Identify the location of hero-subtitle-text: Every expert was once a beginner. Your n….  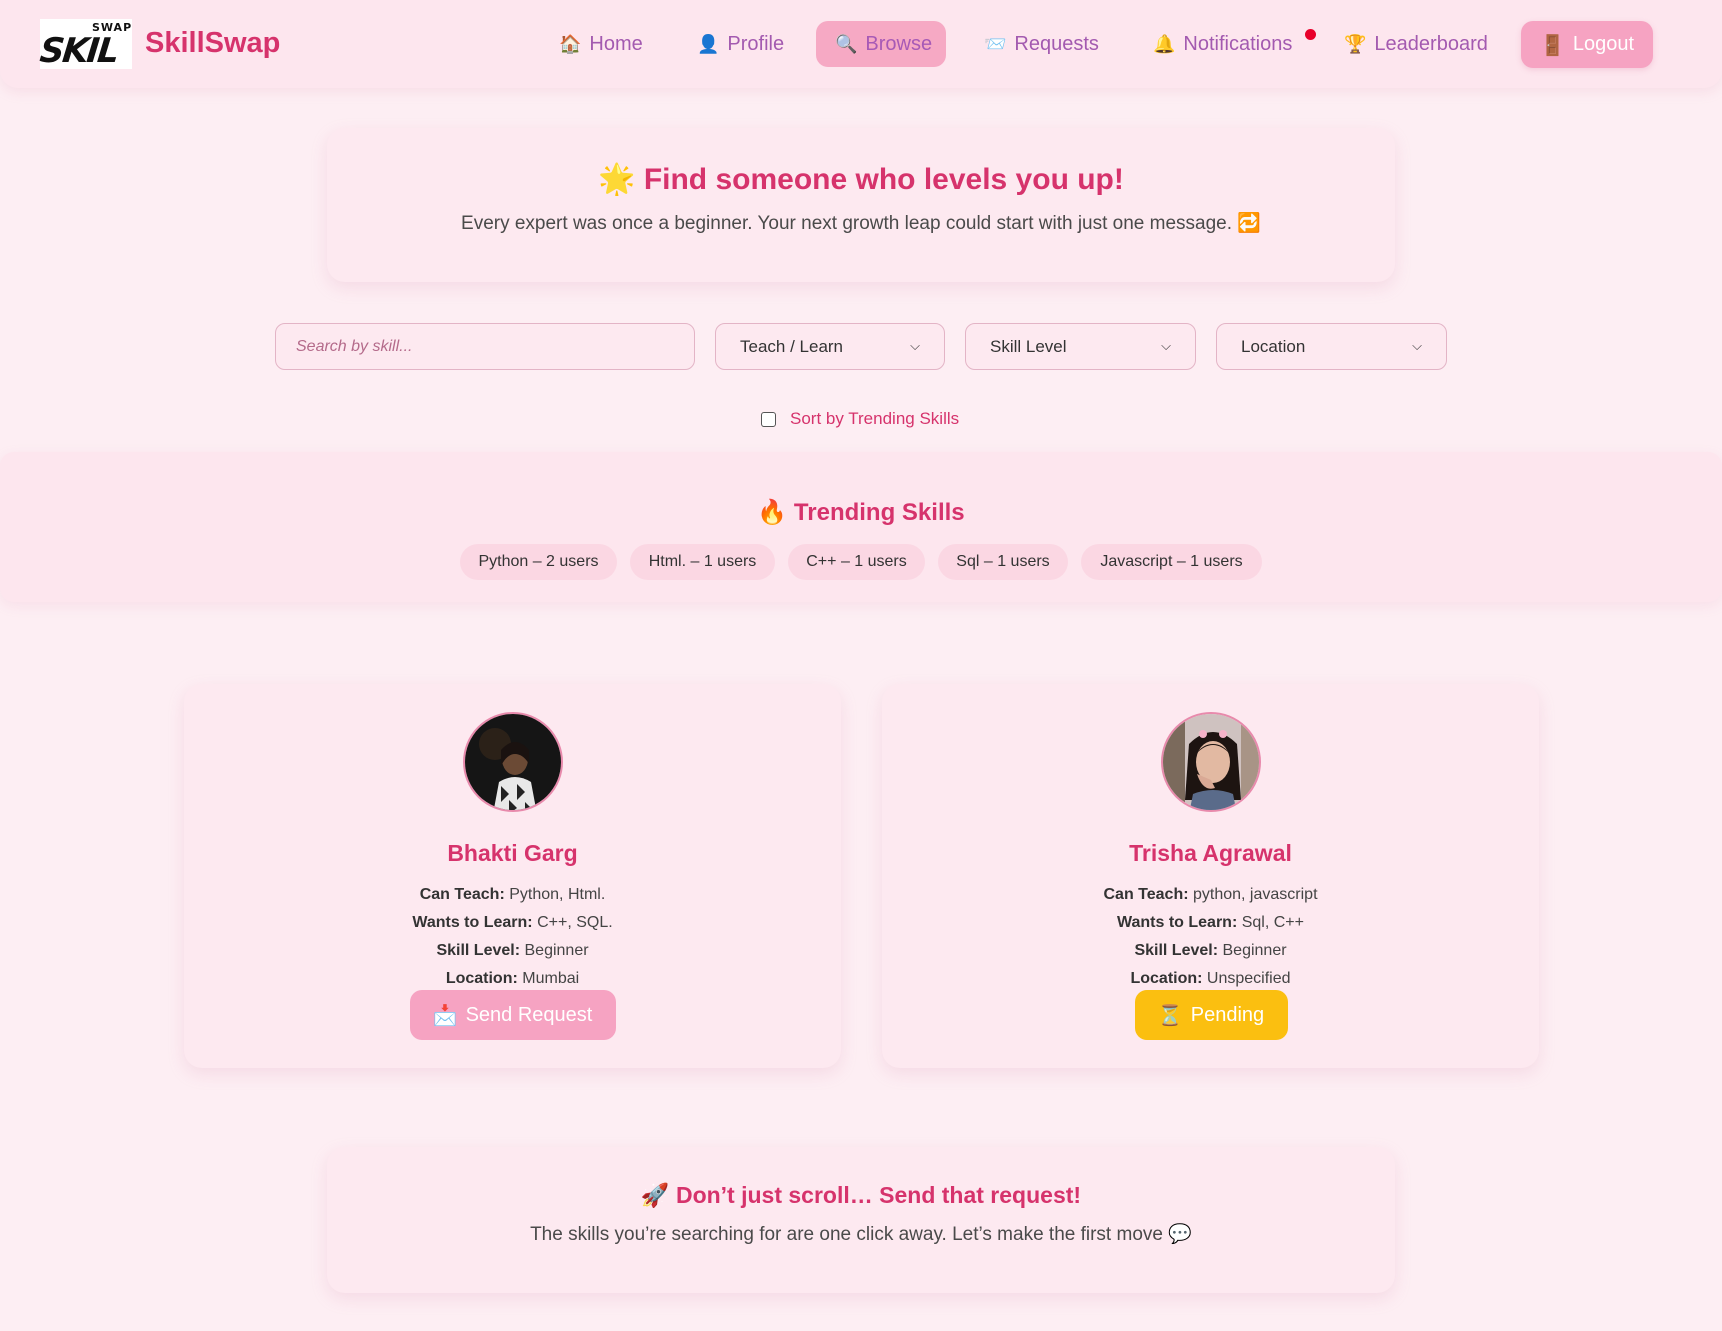
(847, 223).